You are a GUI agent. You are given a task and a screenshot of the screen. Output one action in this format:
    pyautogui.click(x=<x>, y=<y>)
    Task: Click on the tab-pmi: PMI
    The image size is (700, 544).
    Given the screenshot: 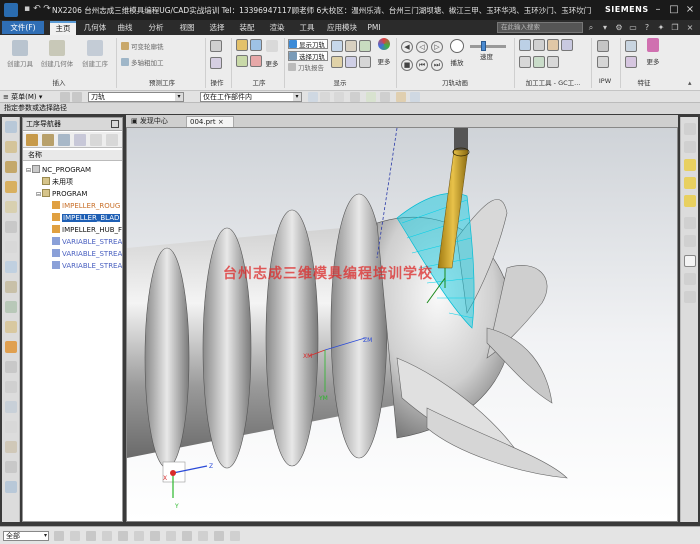 What is the action you would take?
    pyautogui.click(x=374, y=28)
    